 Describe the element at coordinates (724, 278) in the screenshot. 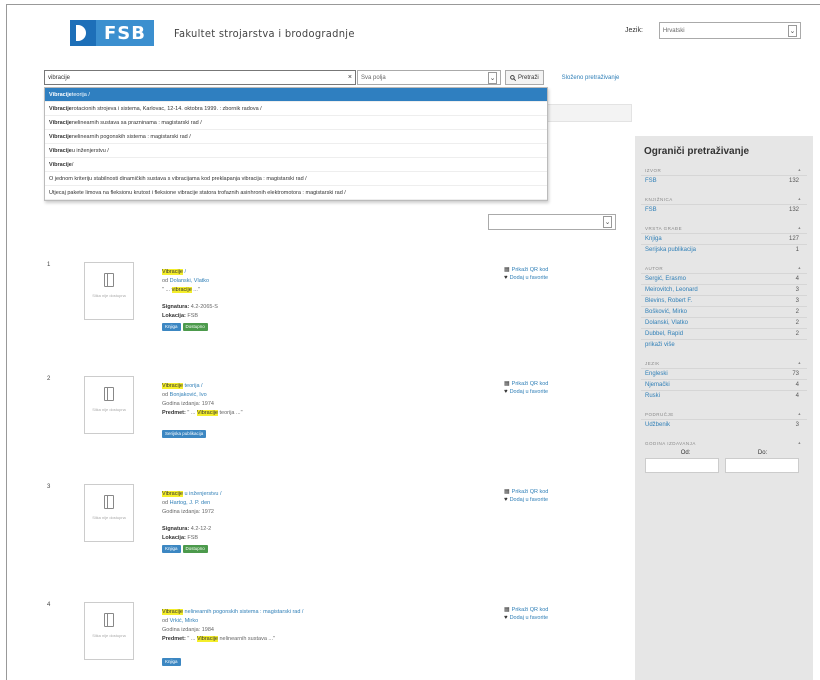

I see `facet-item: Sergić, Erasmo 4` at that location.